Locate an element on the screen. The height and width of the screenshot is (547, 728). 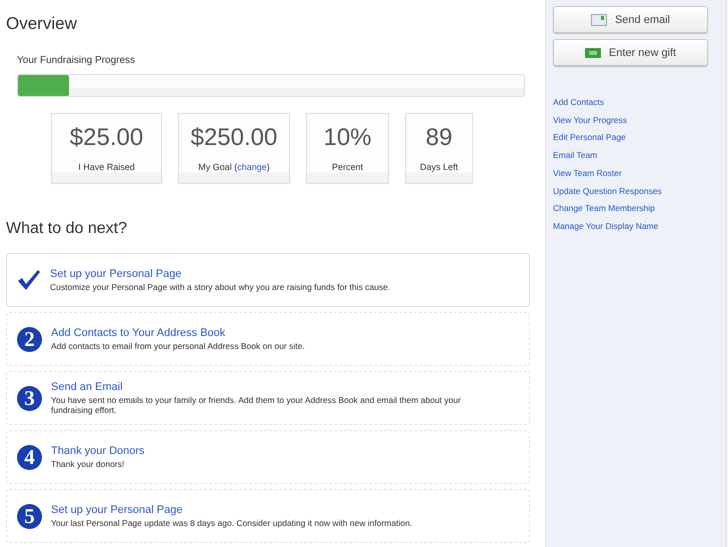
step-description: Your last Personal Page update was 8 days ago. Consider updating it now with new information. is located at coordinates (231, 523).